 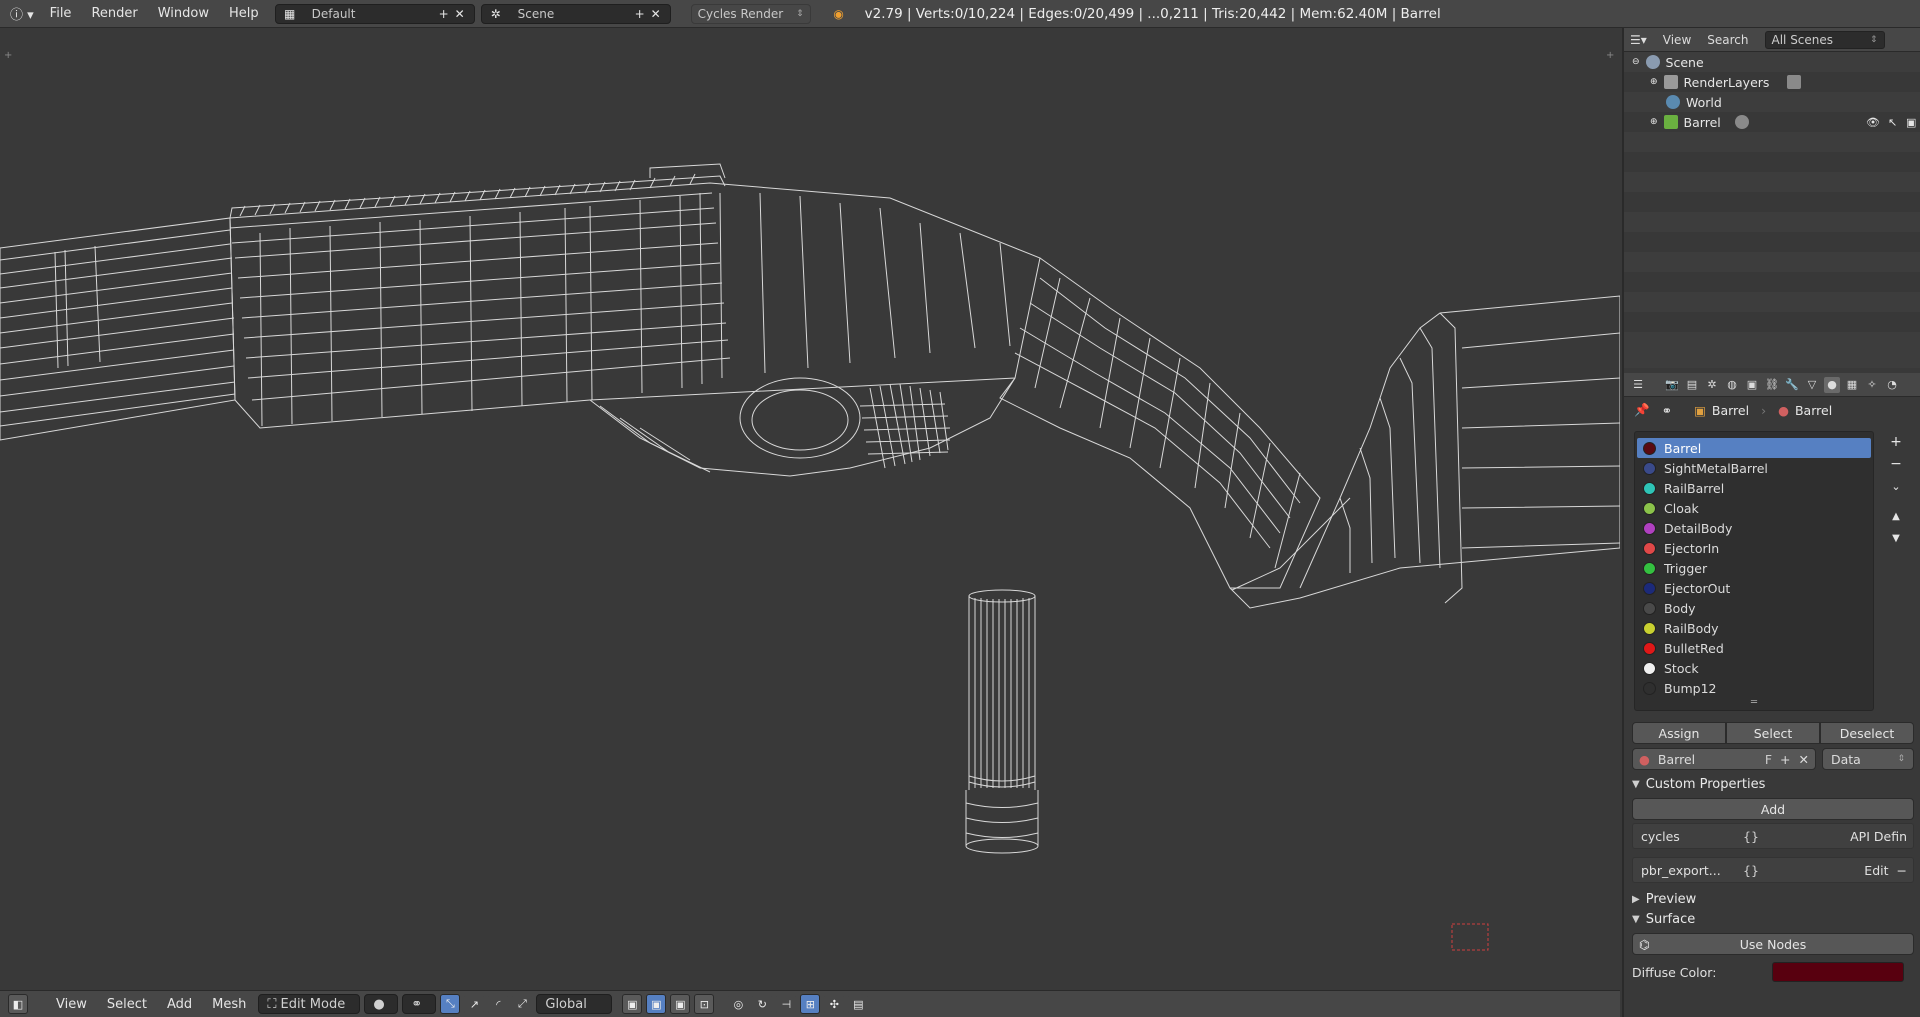 What do you see at coordinates (1792, 385) in the screenshot?
I see `modifiers-tab-icon: 🔧` at bounding box center [1792, 385].